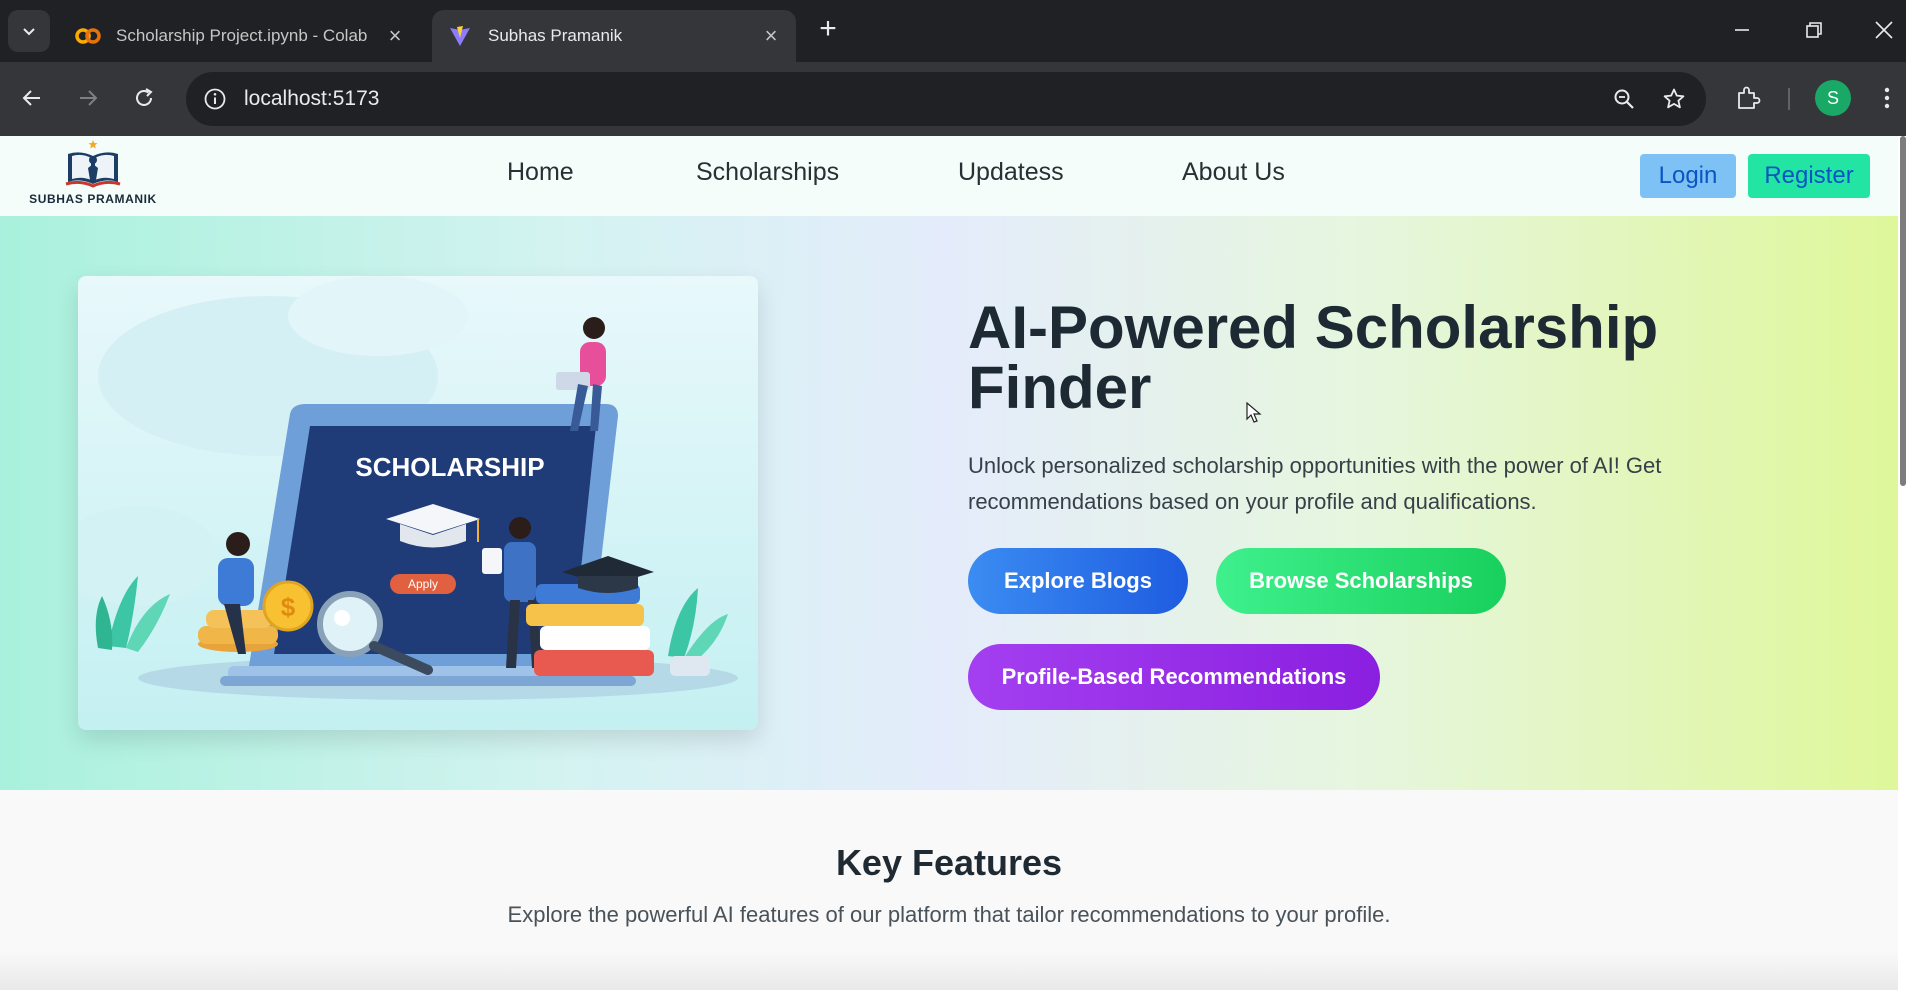 Image resolution: width=1906 pixels, height=990 pixels. What do you see at coordinates (1789, 99) in the screenshot?
I see `toolbar-separator` at bounding box center [1789, 99].